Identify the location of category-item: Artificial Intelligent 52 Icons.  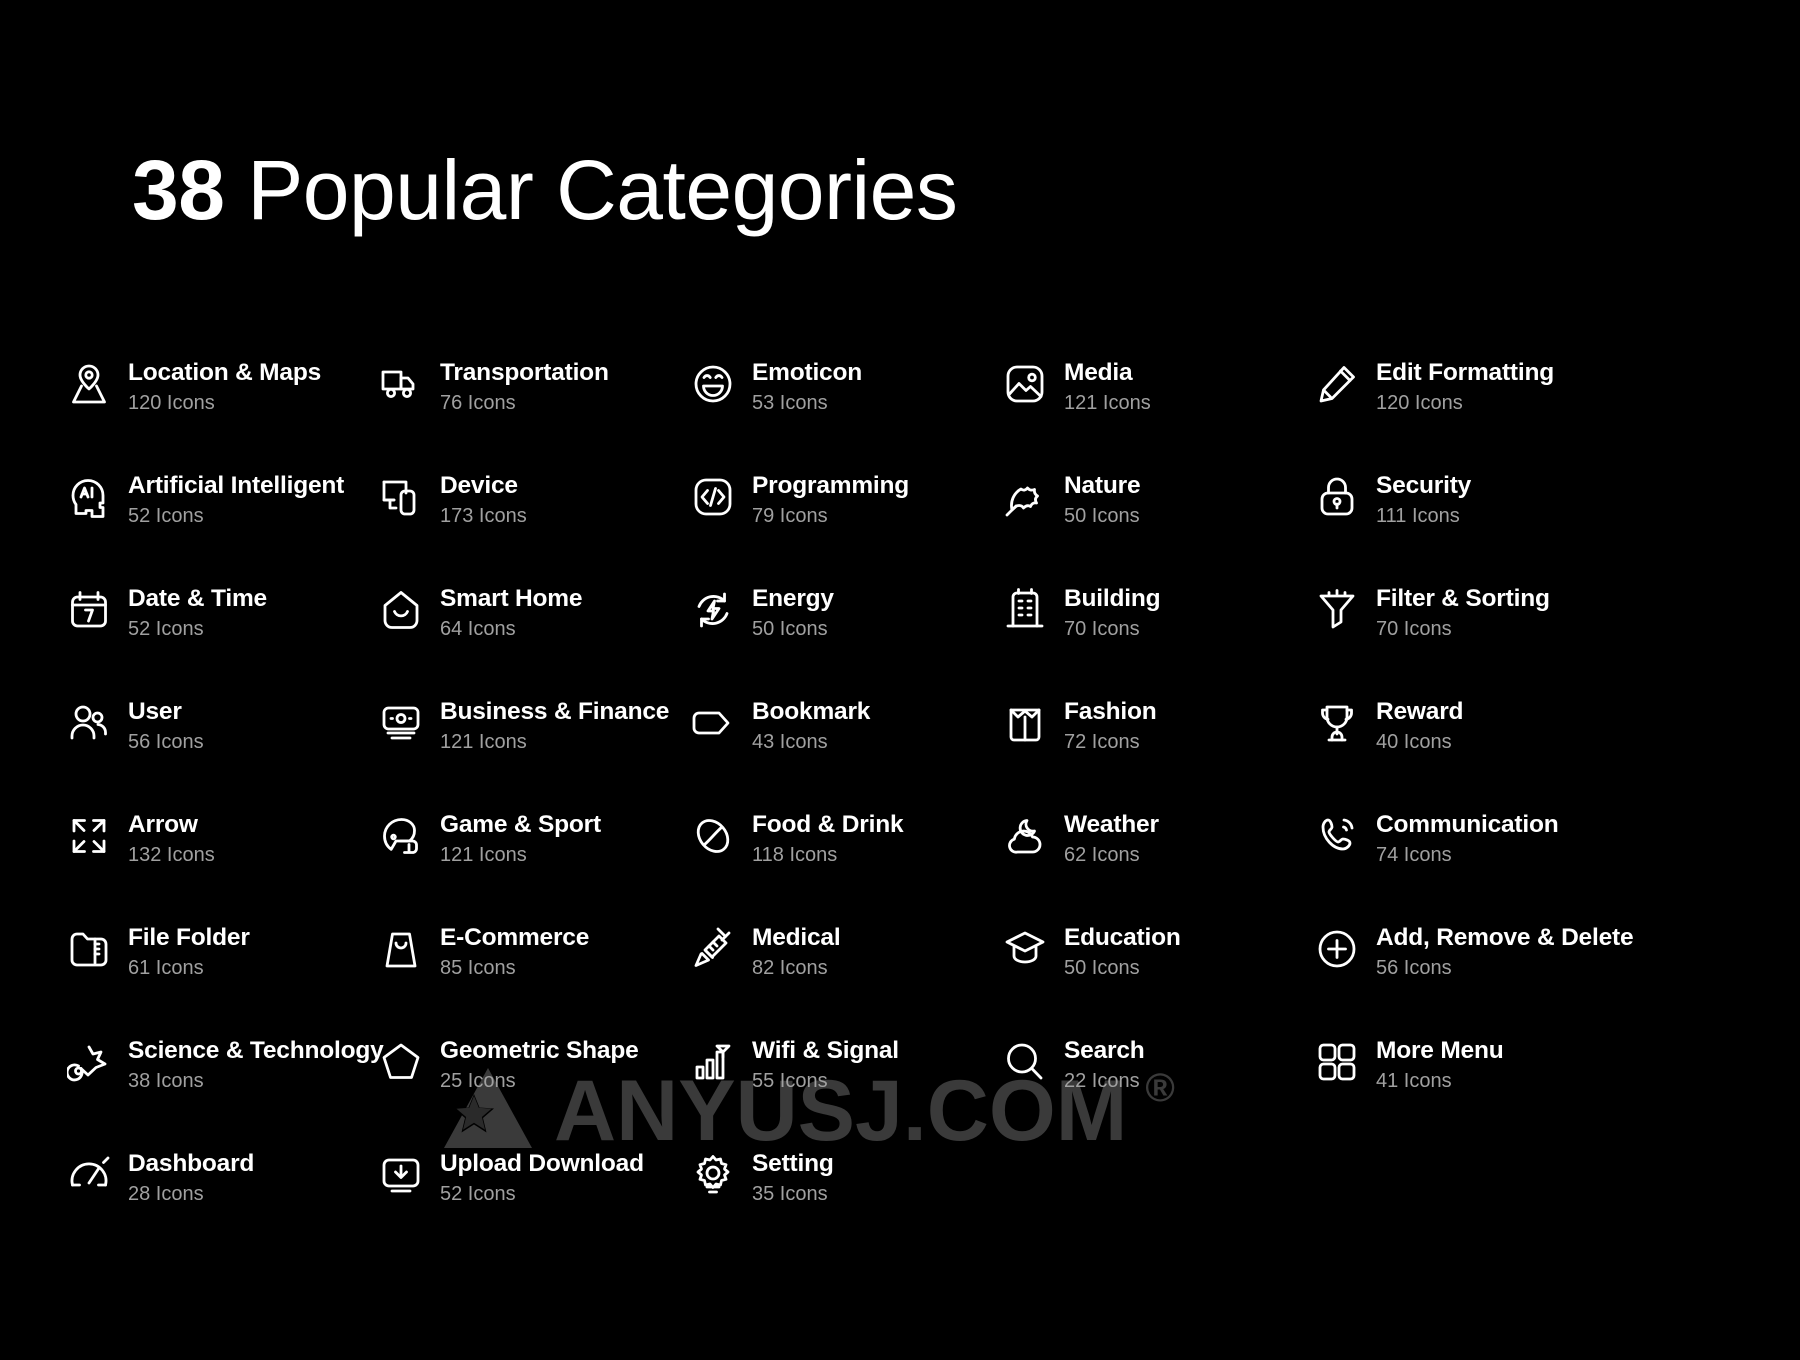
(222, 524).